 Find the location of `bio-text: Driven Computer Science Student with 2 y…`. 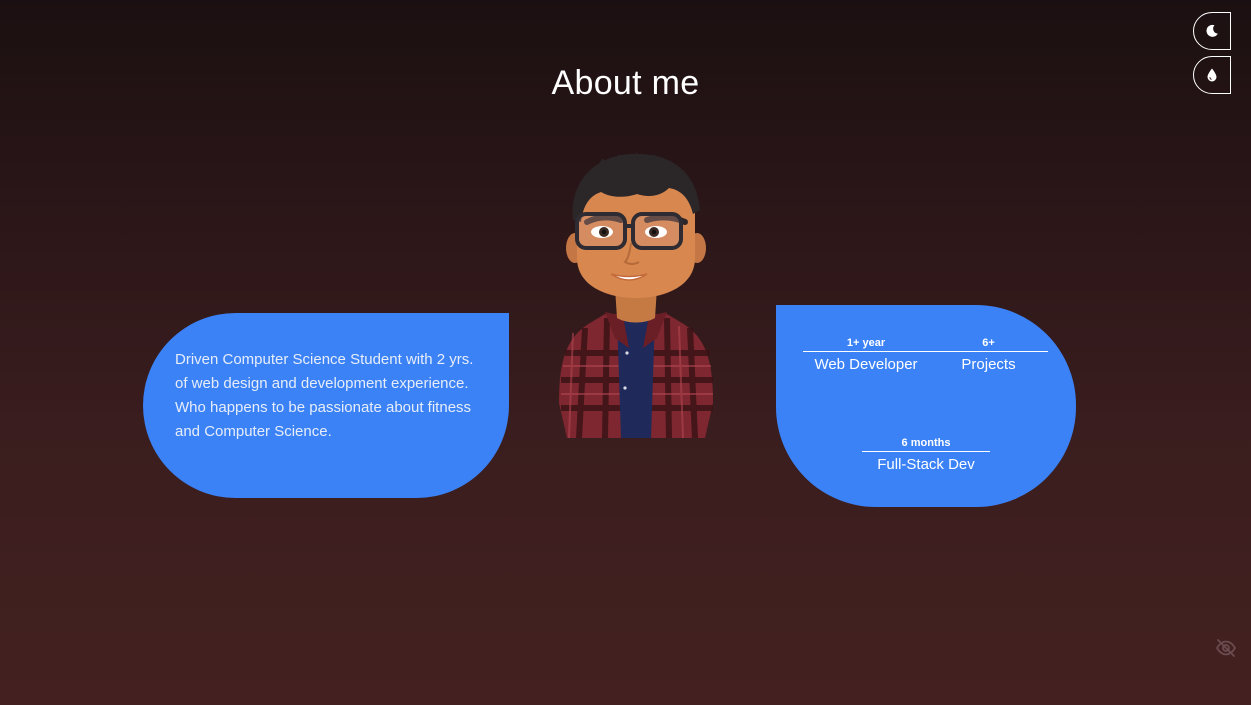

bio-text: Driven Computer Science Student with 2 y… is located at coordinates (324, 395).